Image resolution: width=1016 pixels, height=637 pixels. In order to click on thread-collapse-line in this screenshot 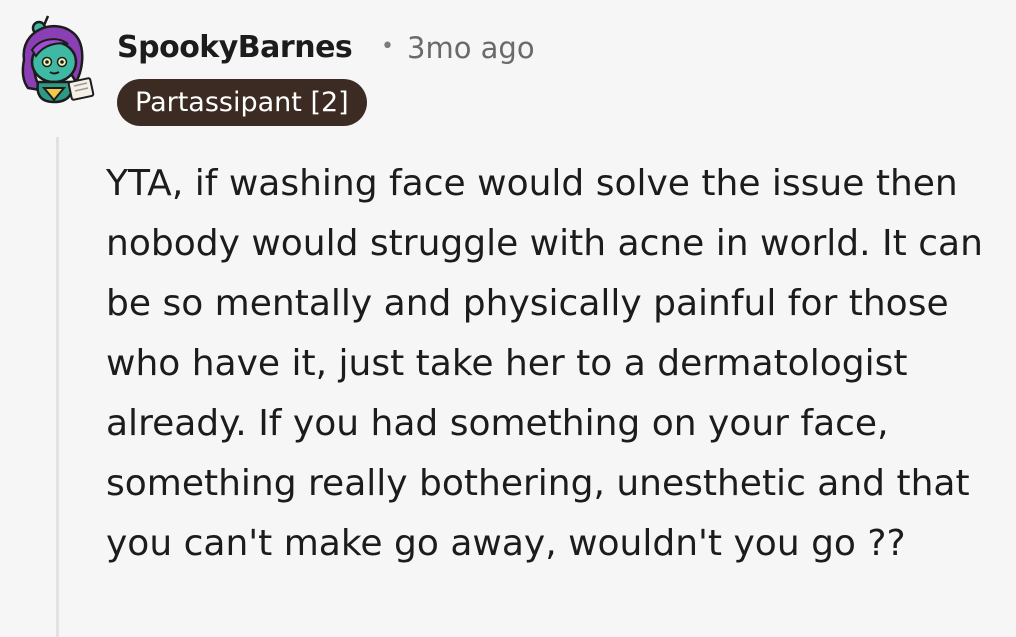, I will do `click(57, 387)`.